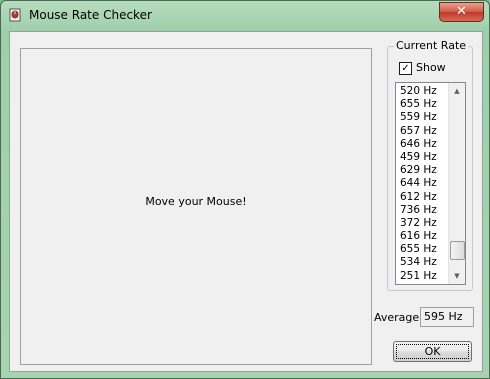 The image size is (490, 379). What do you see at coordinates (457, 91) in the screenshot?
I see `scroll-up-icon: ▲` at bounding box center [457, 91].